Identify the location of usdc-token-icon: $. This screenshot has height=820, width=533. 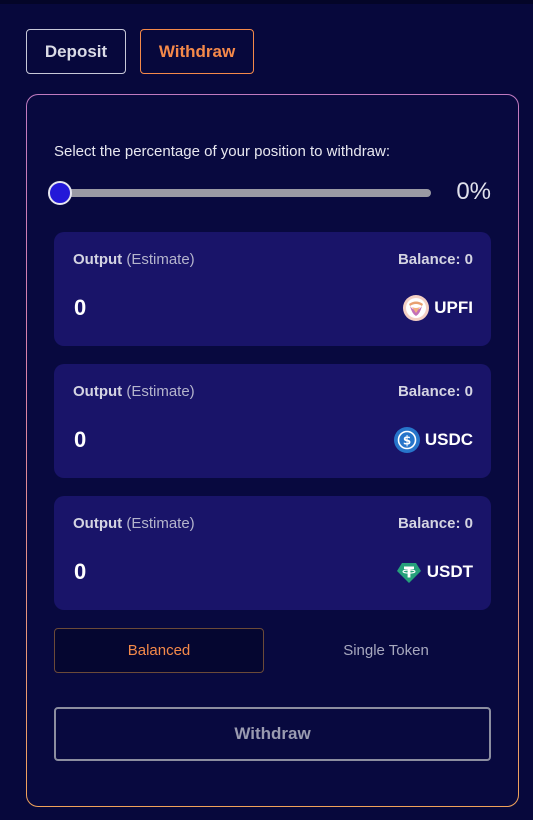
(406, 440).